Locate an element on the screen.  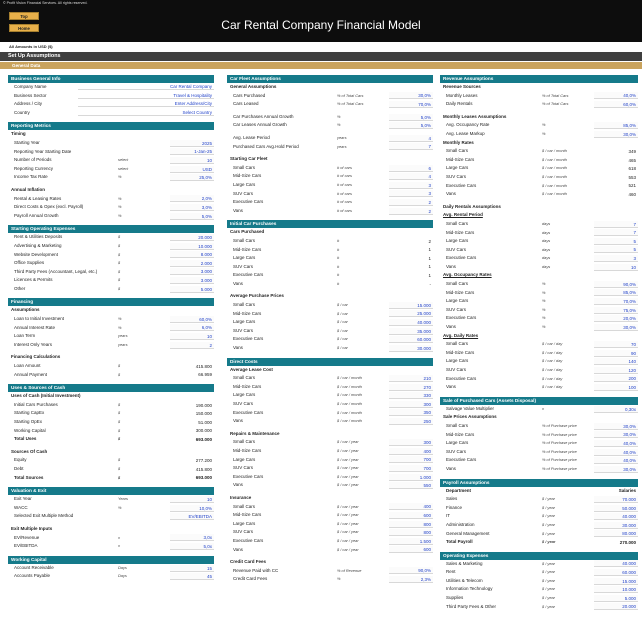
lease-cost-value: 270 is located at coordinates (411, 387).